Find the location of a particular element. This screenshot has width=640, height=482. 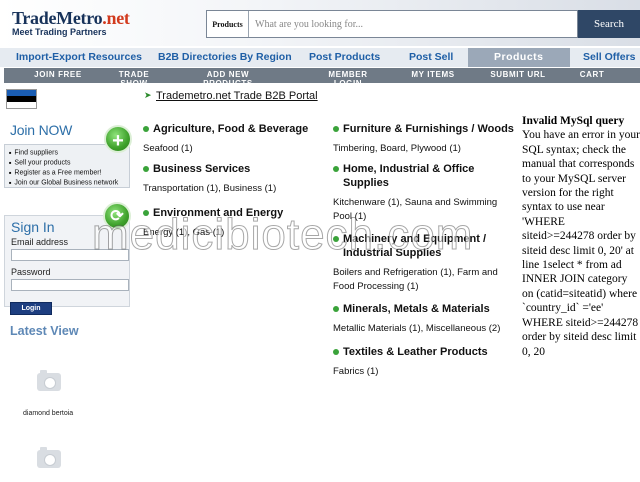

nav-add-new-products: ADD NEW PRODUCTS is located at coordinates (228, 76).